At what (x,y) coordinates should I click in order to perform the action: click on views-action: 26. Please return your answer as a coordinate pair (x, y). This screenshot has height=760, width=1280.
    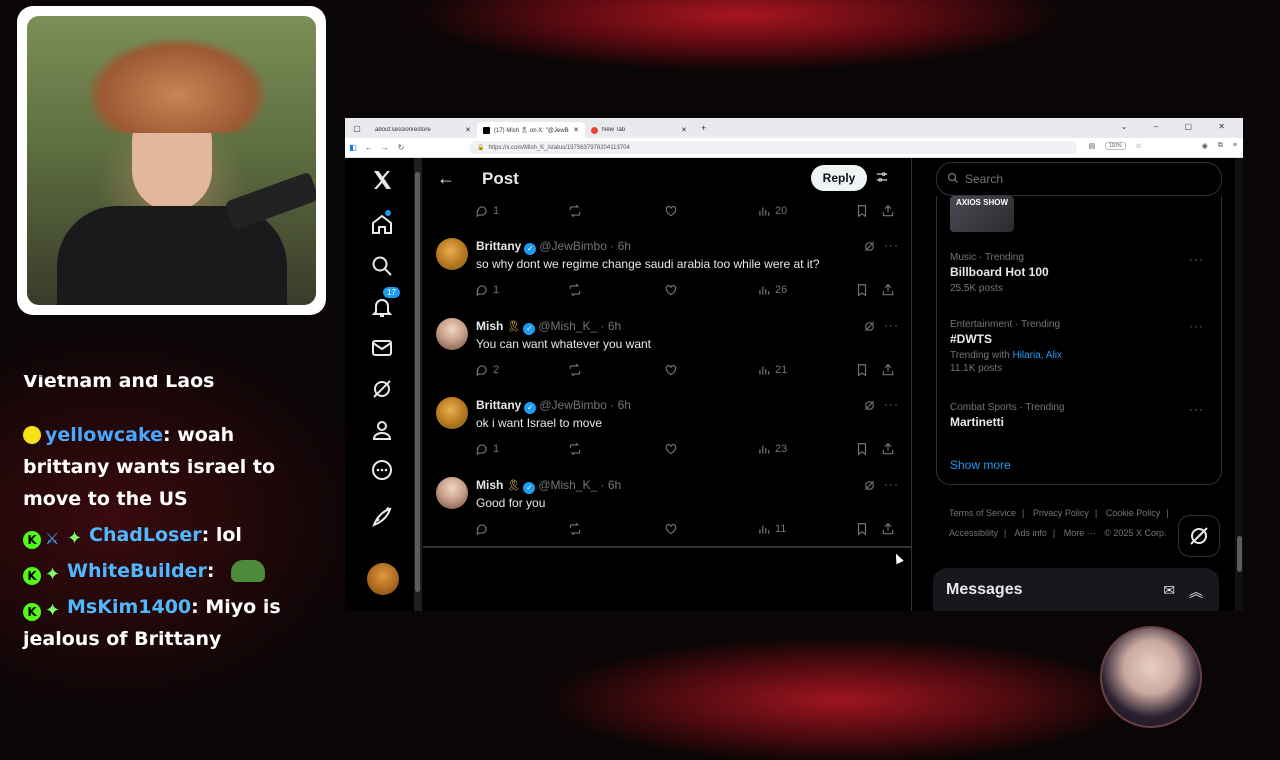
    Looking at the image, I should click on (772, 290).